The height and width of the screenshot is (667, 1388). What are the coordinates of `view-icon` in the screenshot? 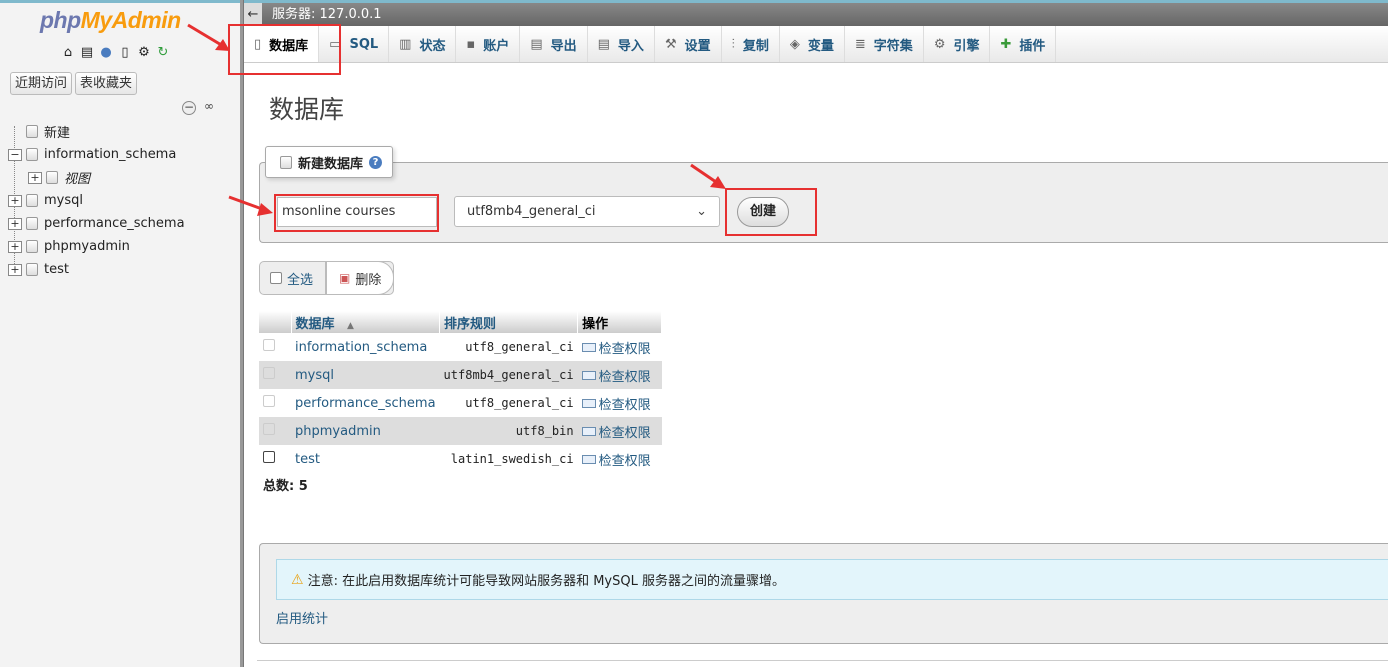 It's located at (52, 177).